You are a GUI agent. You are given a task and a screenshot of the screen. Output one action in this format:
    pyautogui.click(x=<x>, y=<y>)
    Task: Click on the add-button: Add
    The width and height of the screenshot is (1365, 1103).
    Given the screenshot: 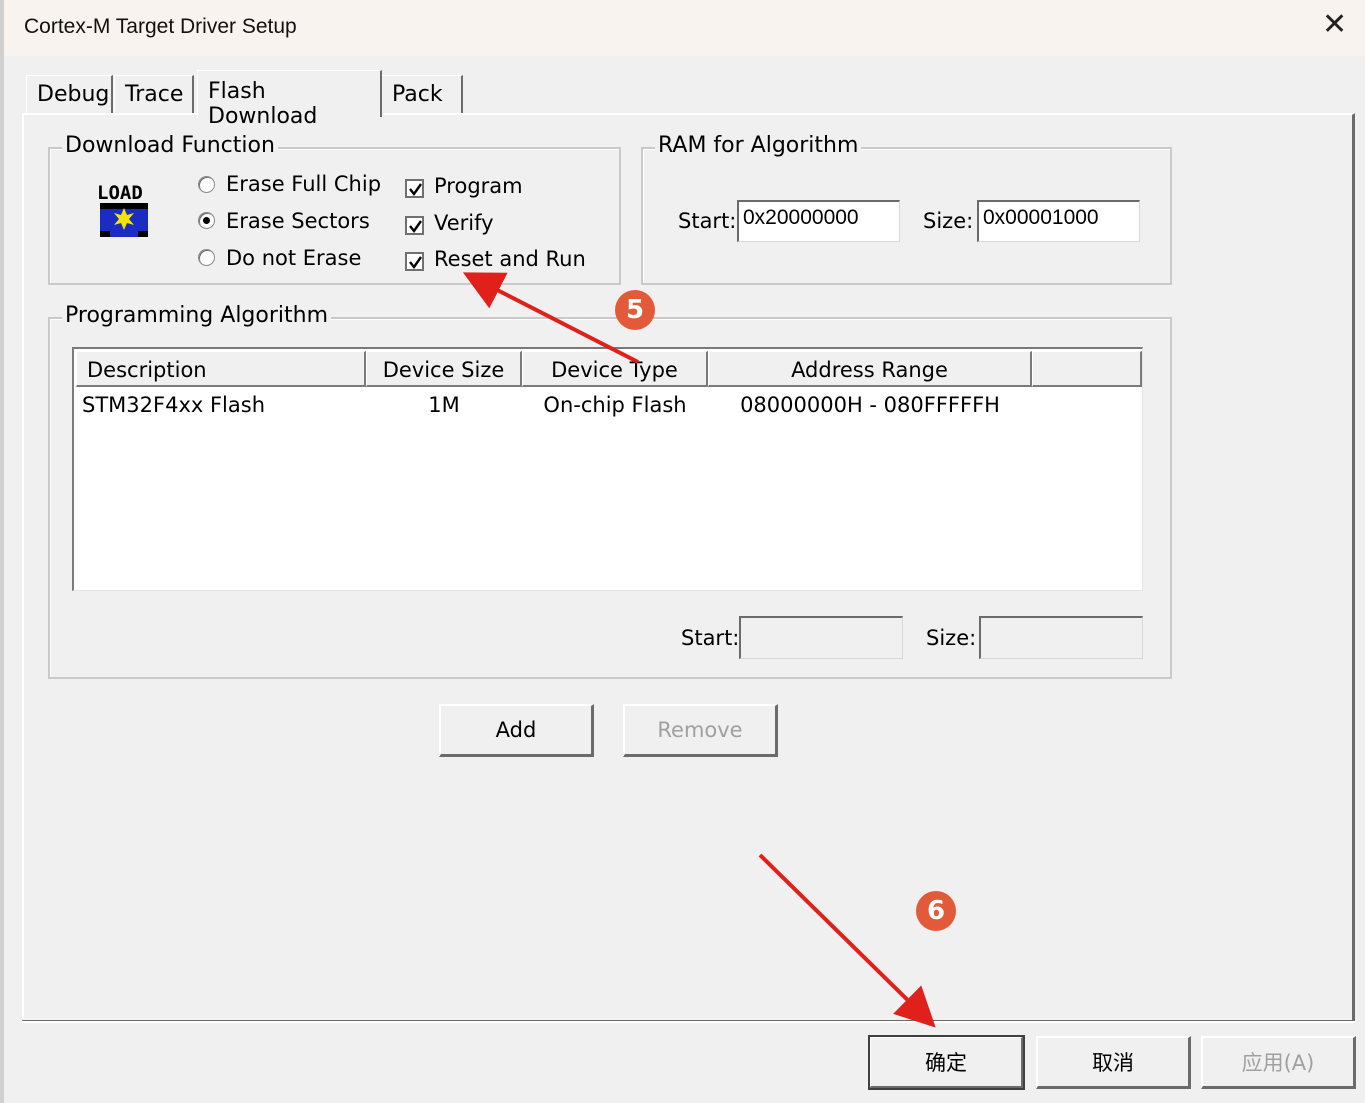 What is the action you would take?
    pyautogui.click(x=516, y=730)
    